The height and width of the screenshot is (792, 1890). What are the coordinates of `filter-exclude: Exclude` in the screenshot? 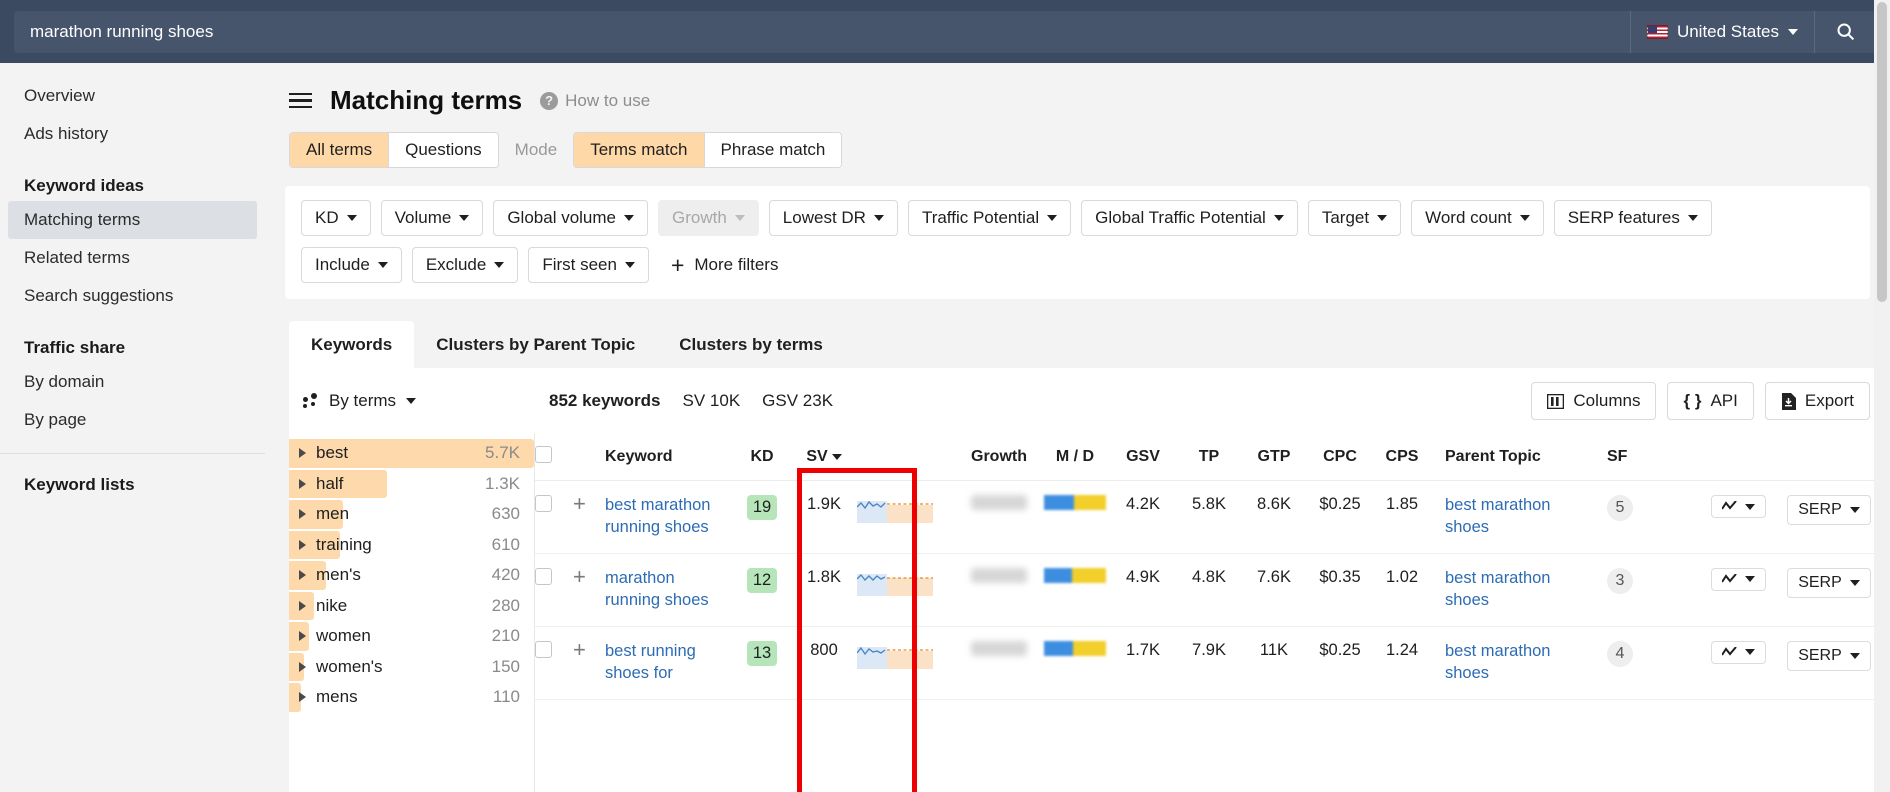 It's located at (465, 265).